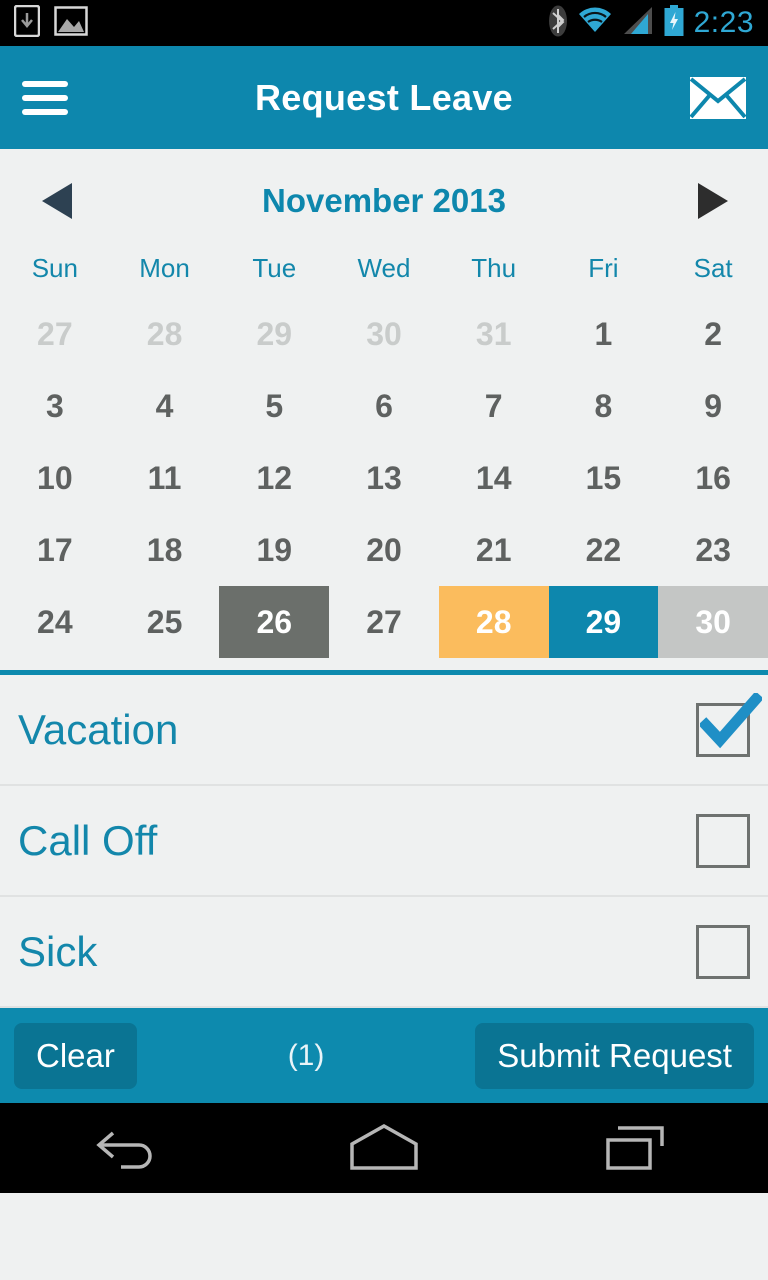 The image size is (768, 1280). What do you see at coordinates (494, 550) in the screenshot?
I see `calendar-day-21: 21` at bounding box center [494, 550].